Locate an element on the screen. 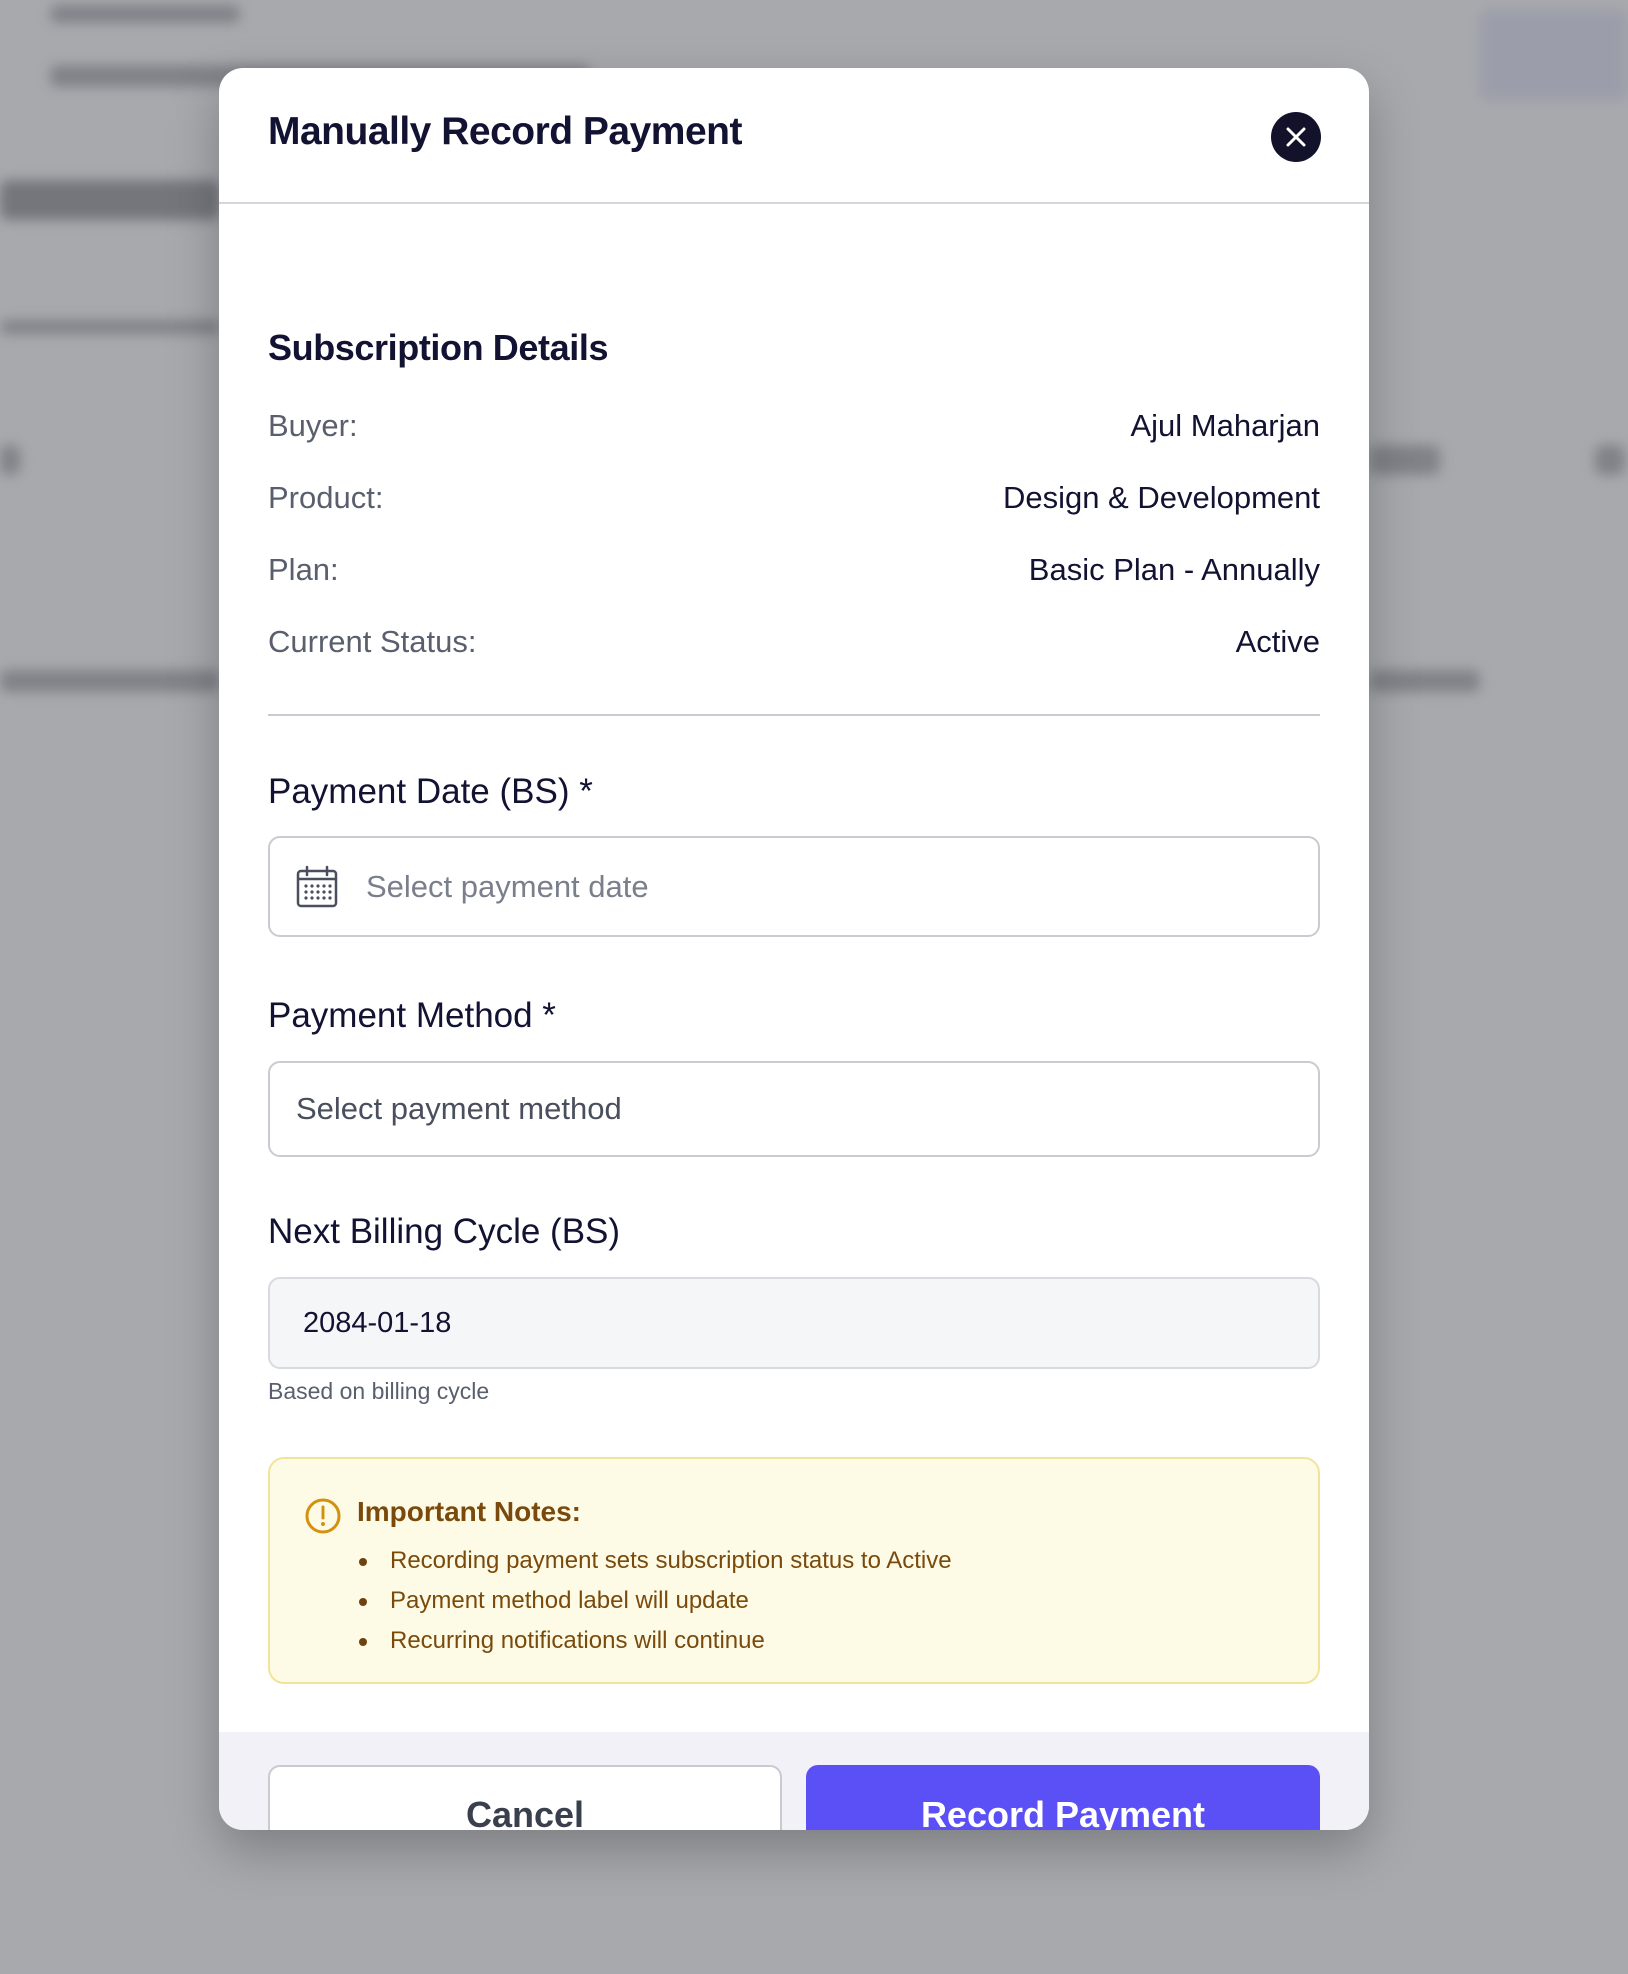 Image resolution: width=1628 pixels, height=1974 pixels. detail-label: Product: is located at coordinates (326, 497).